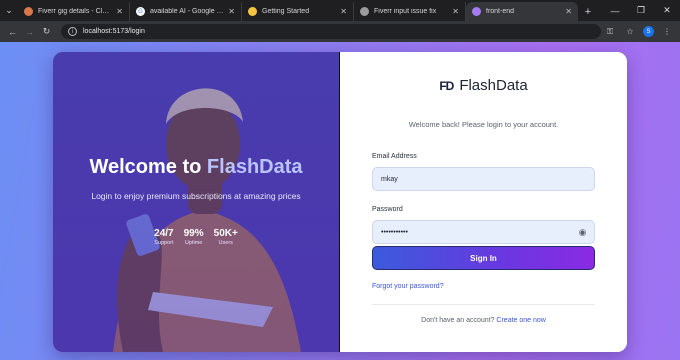 This screenshot has width=680, height=360. I want to click on stat-value: 99%, so click(193, 233).